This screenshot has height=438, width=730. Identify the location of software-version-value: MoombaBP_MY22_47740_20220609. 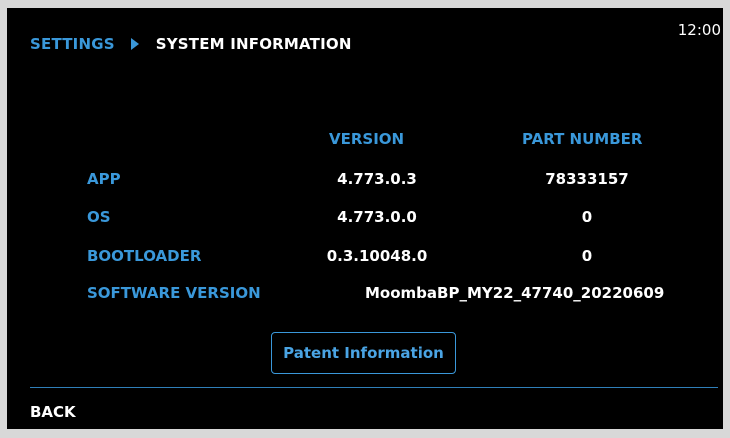
(515, 293).